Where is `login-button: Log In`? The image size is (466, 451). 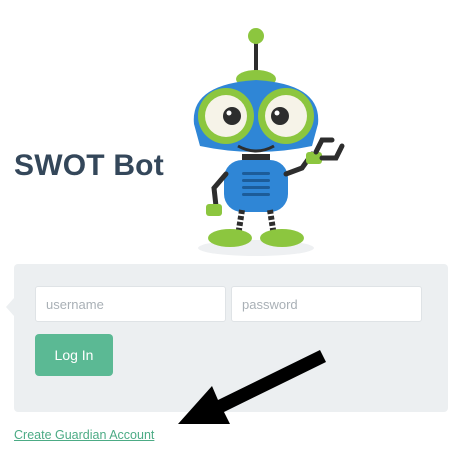
login-button: Log In is located at coordinates (74, 355).